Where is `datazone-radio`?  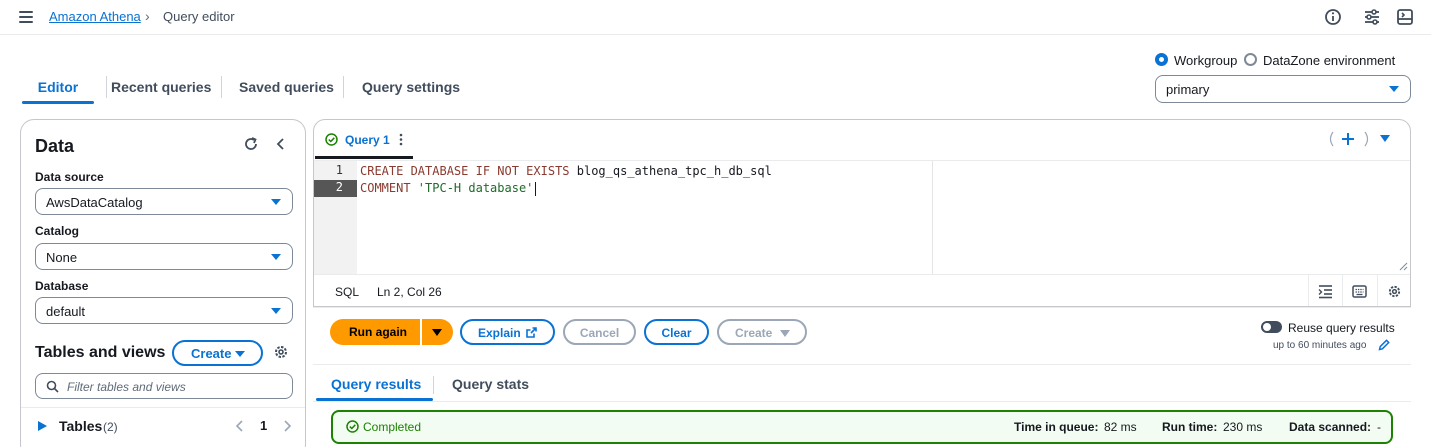 datazone-radio is located at coordinates (1250, 59).